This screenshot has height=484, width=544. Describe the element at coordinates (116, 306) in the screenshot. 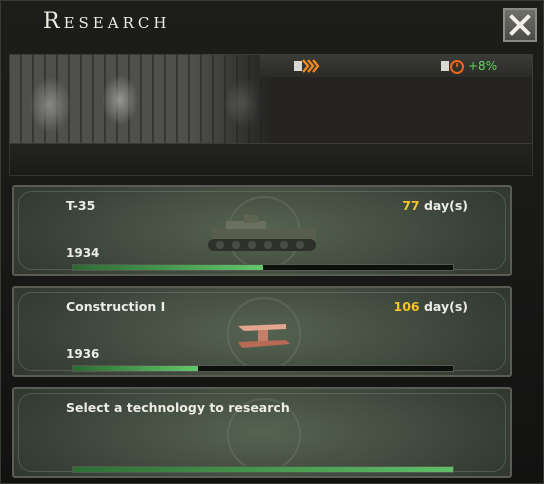

I see `tech-name: Construction I` at that location.